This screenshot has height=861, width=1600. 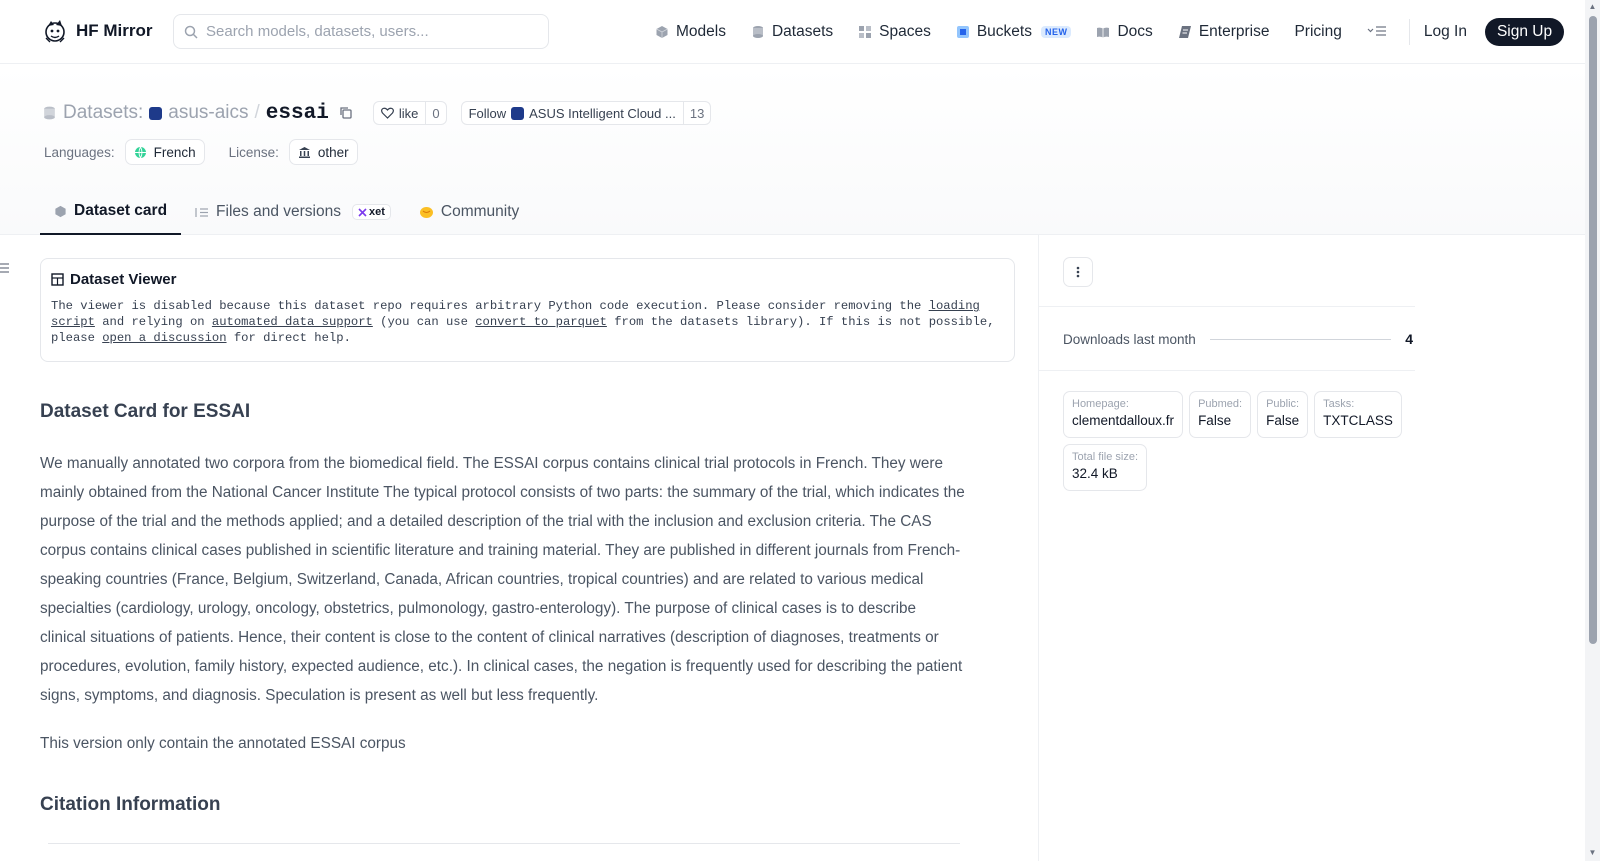 What do you see at coordinates (1445, 32) in the screenshot?
I see `login-link: Log In` at bounding box center [1445, 32].